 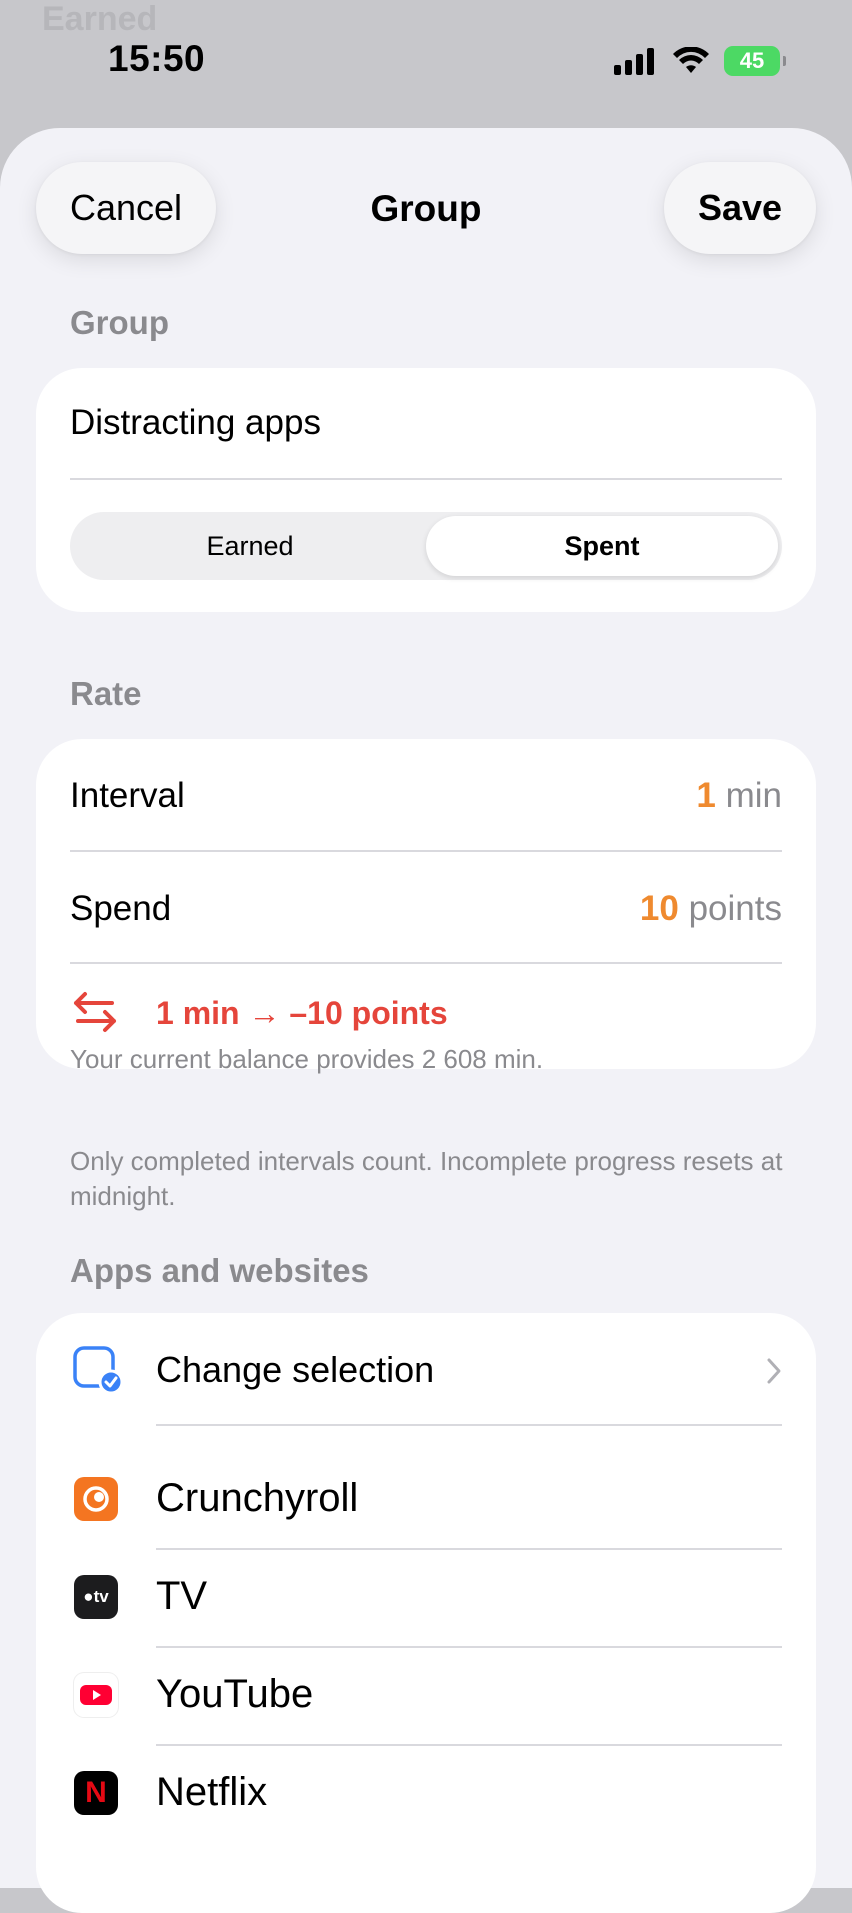 I want to click on interval-row: Interval 1 min, so click(x=426, y=796).